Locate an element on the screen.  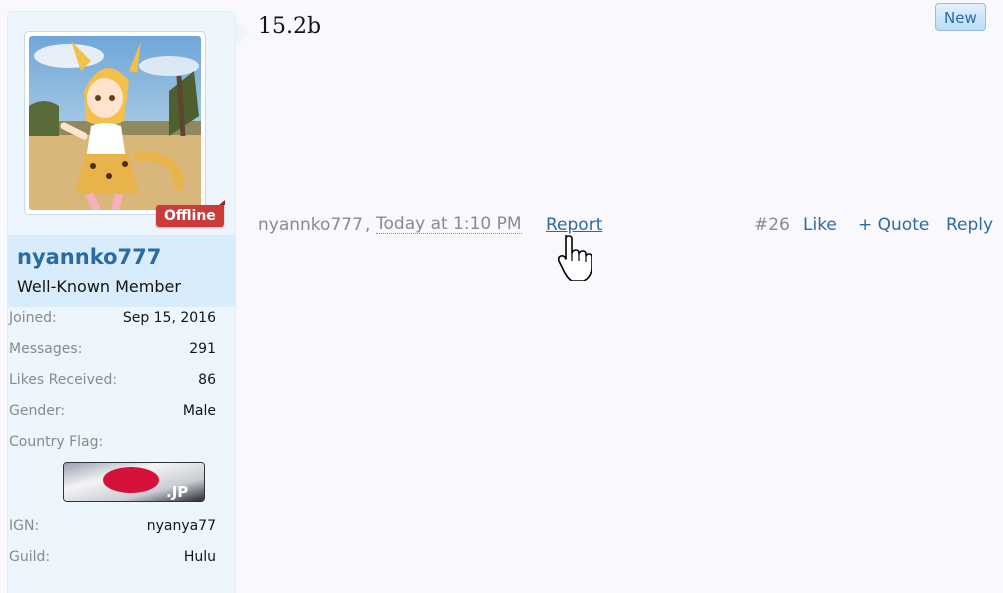
username-link: nyannko777 is located at coordinates (89, 257).